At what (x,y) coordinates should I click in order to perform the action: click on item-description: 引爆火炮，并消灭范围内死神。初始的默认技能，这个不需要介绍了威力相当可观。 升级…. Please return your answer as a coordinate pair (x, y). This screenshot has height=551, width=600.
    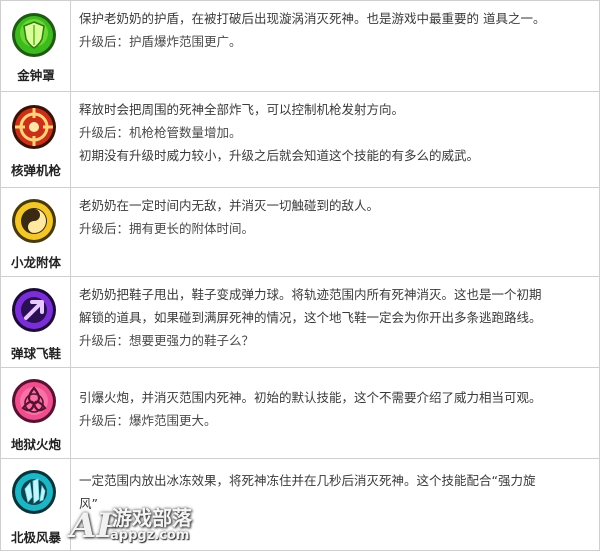
    Looking at the image, I should click on (335, 409).